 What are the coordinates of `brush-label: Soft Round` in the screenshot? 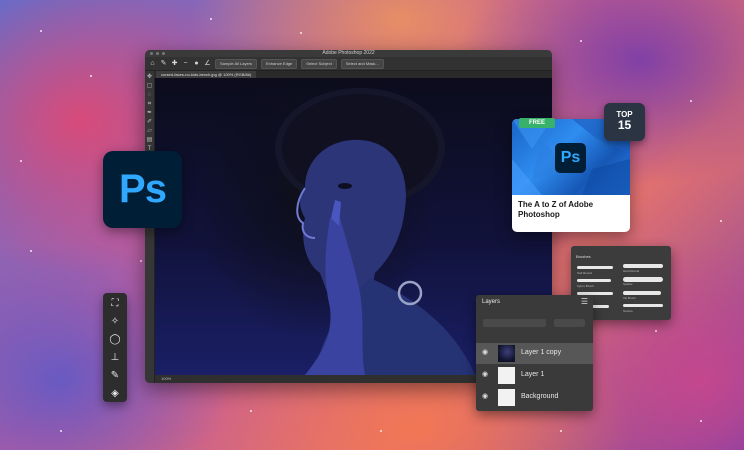 It's located at (585, 273).